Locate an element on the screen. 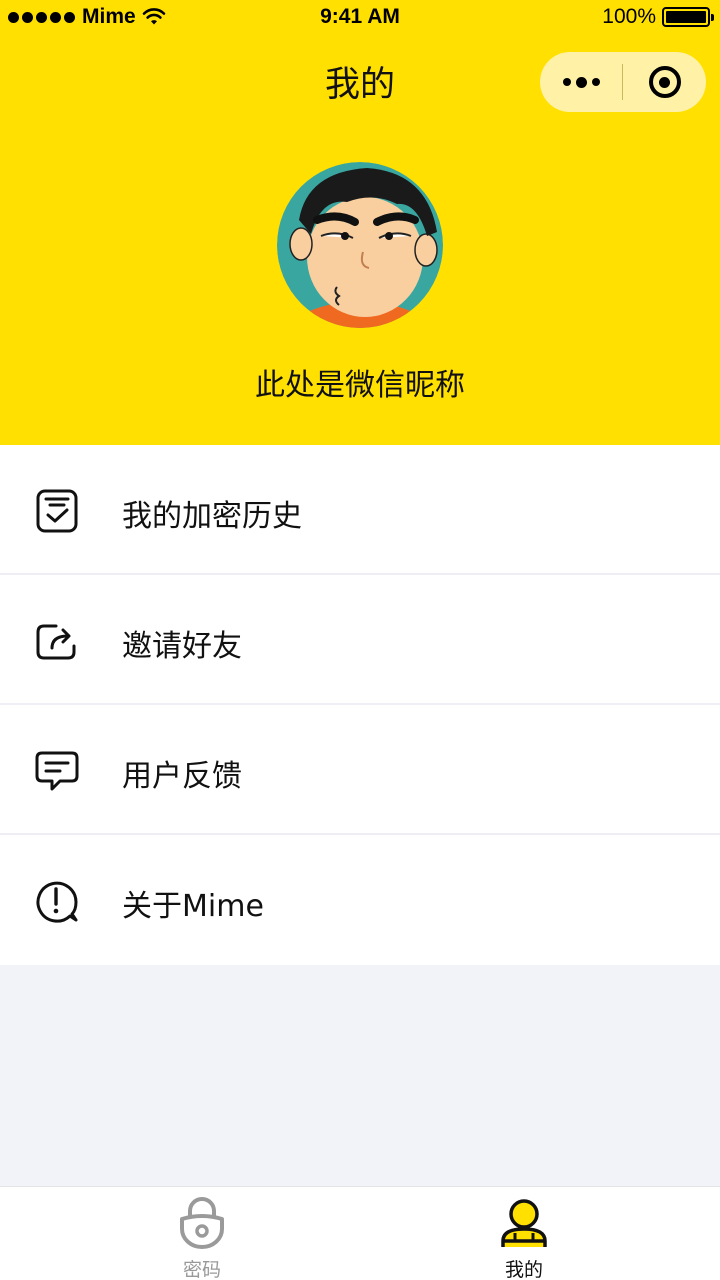 Image resolution: width=720 pixels, height=1280 pixels. avatar is located at coordinates (360, 245).